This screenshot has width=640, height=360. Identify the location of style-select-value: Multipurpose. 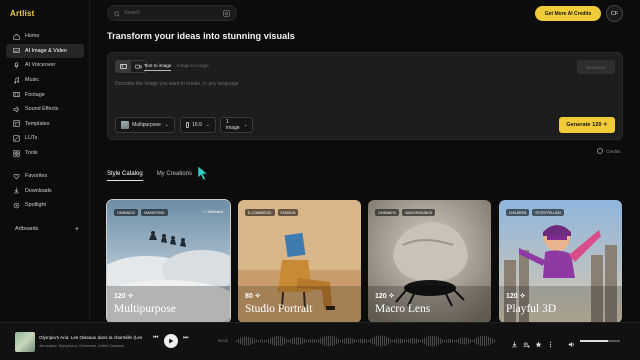
(146, 125).